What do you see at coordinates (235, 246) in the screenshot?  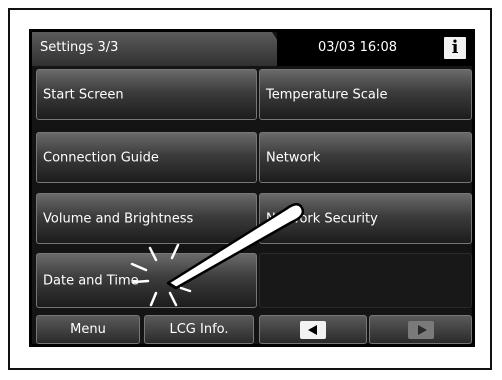 I see `stylus-icon` at bounding box center [235, 246].